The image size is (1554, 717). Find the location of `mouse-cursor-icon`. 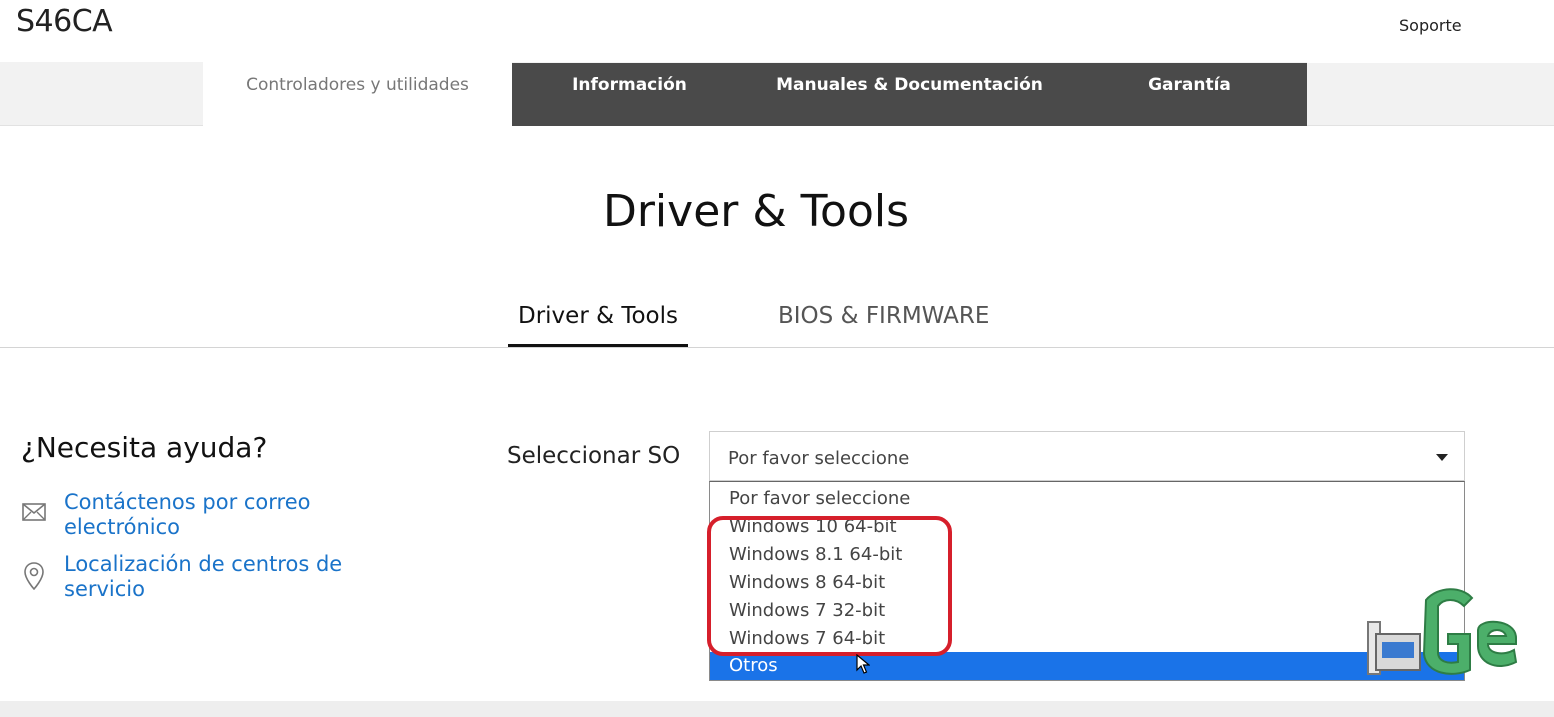

mouse-cursor-icon is located at coordinates (863, 665).